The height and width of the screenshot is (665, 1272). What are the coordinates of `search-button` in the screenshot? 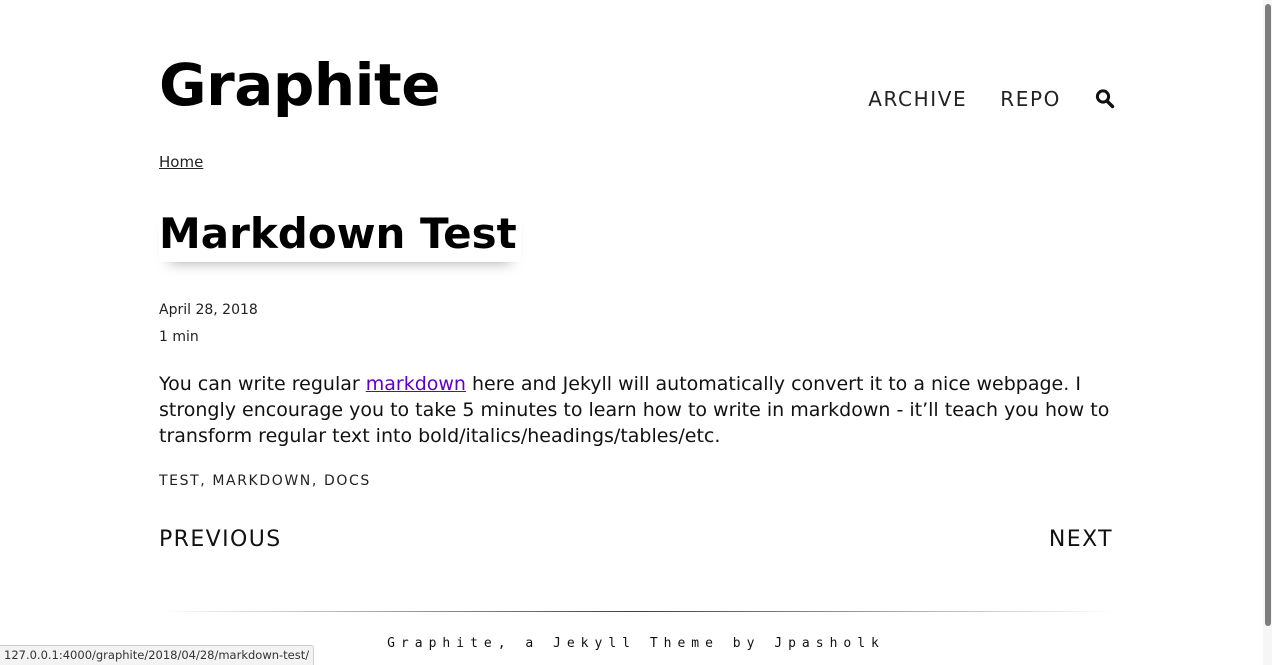 It's located at (1105, 99).